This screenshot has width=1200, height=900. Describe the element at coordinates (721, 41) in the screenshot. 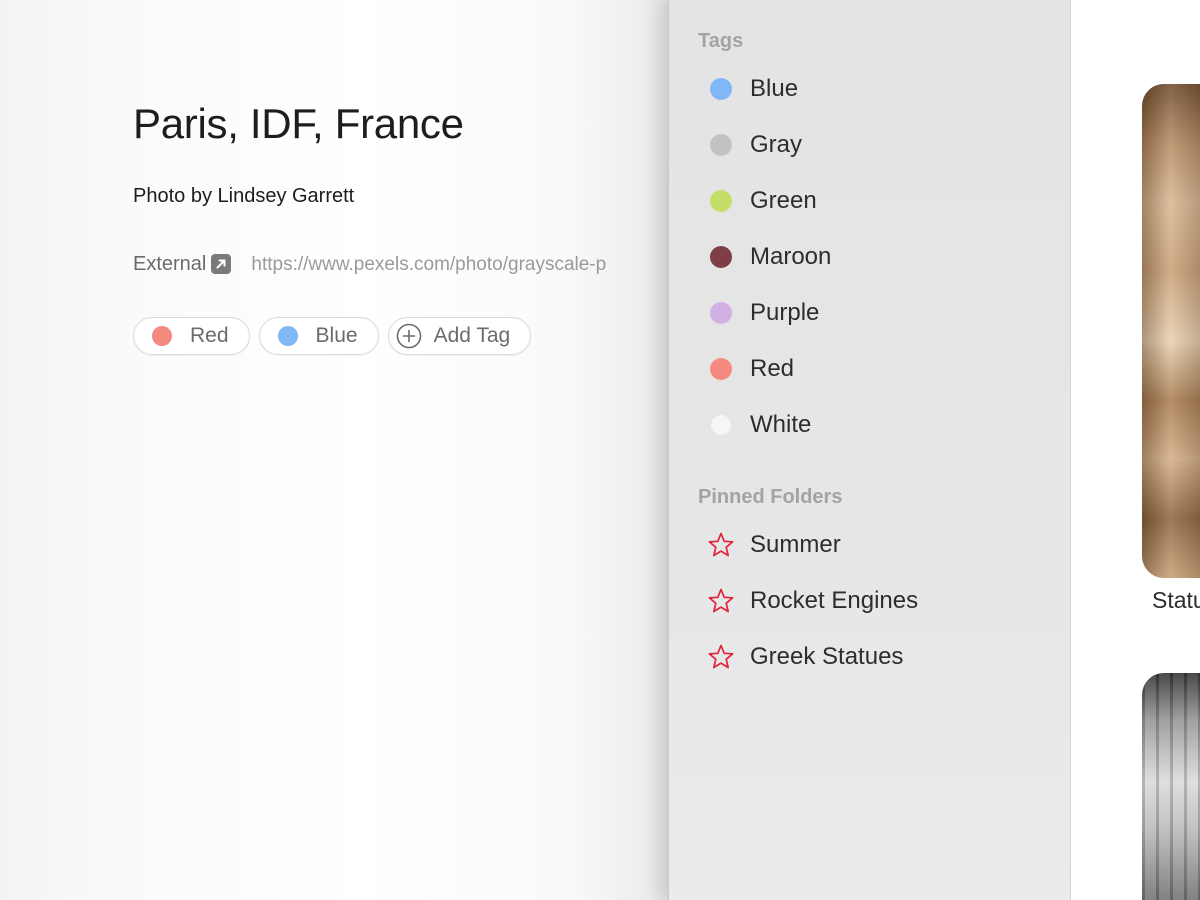

I see `tags-section-header: Tags` at that location.